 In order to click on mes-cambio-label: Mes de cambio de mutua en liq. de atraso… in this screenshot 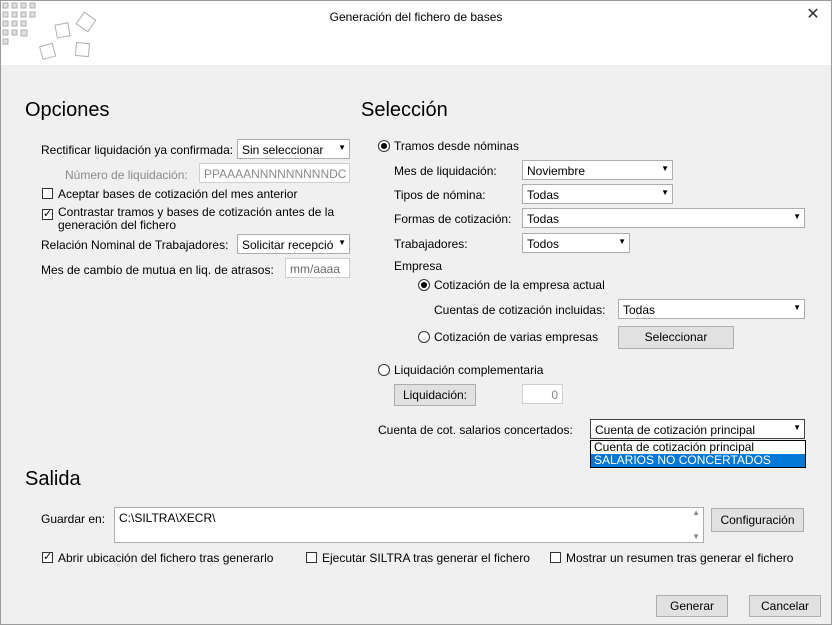, I will do `click(157, 270)`.